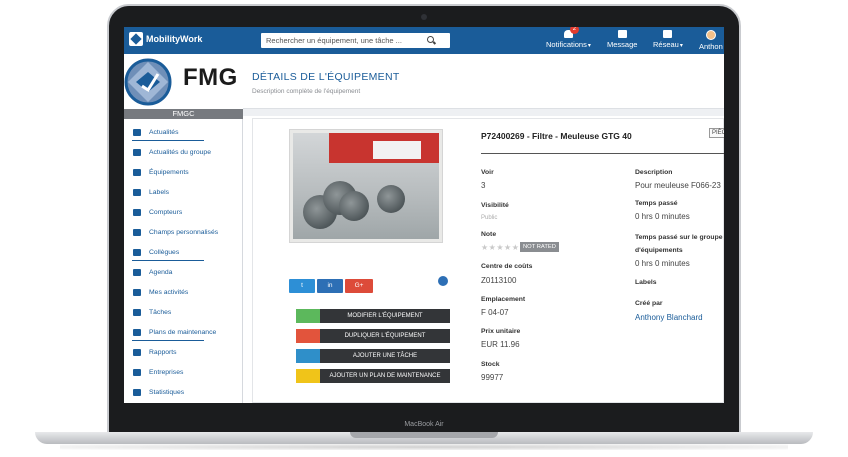  I want to click on linkedin-share-button: in, so click(330, 286).